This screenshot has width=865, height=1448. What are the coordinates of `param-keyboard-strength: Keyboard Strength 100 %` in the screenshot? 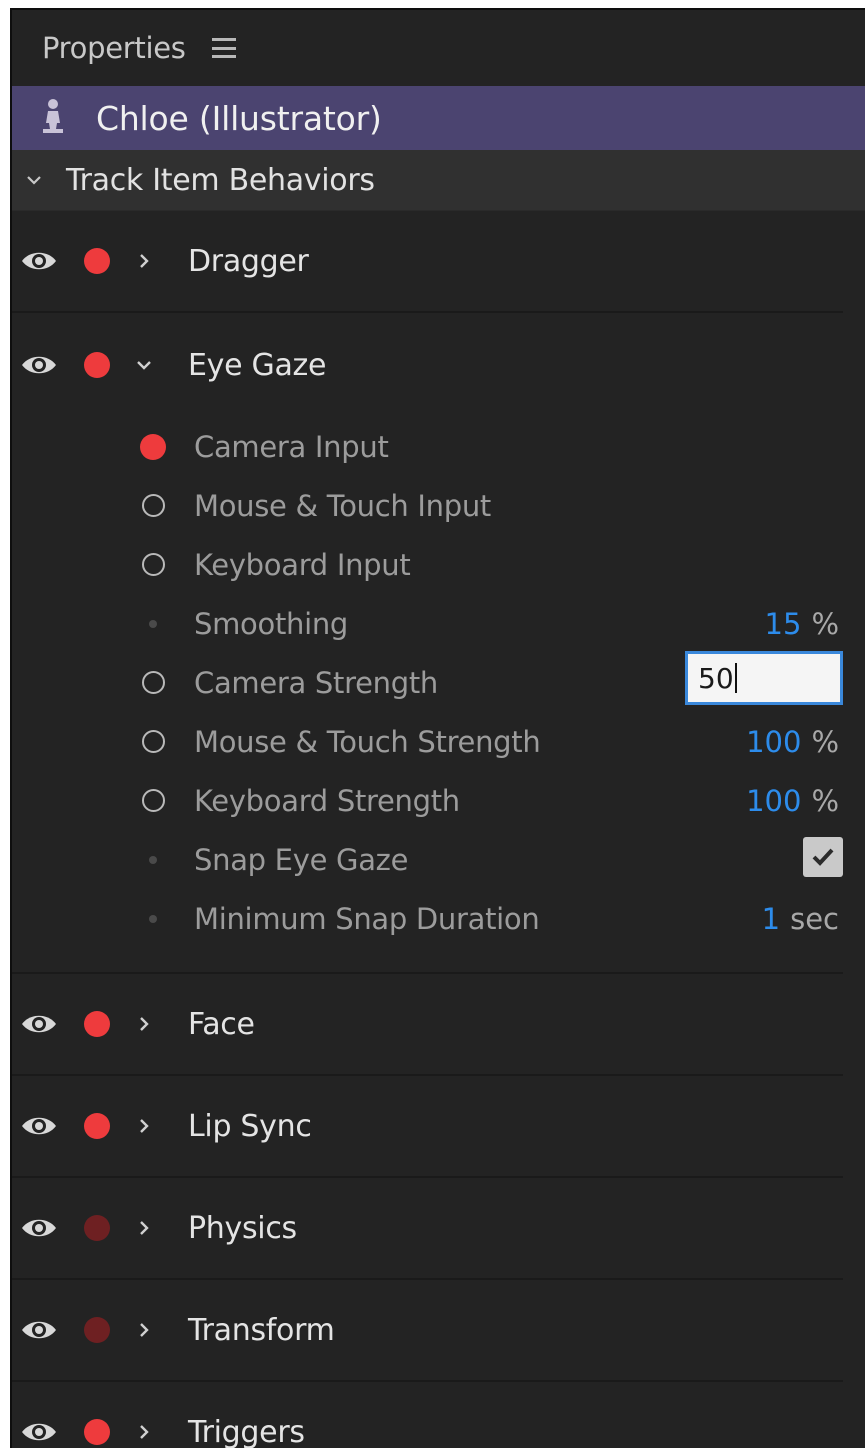 It's located at (427, 800).